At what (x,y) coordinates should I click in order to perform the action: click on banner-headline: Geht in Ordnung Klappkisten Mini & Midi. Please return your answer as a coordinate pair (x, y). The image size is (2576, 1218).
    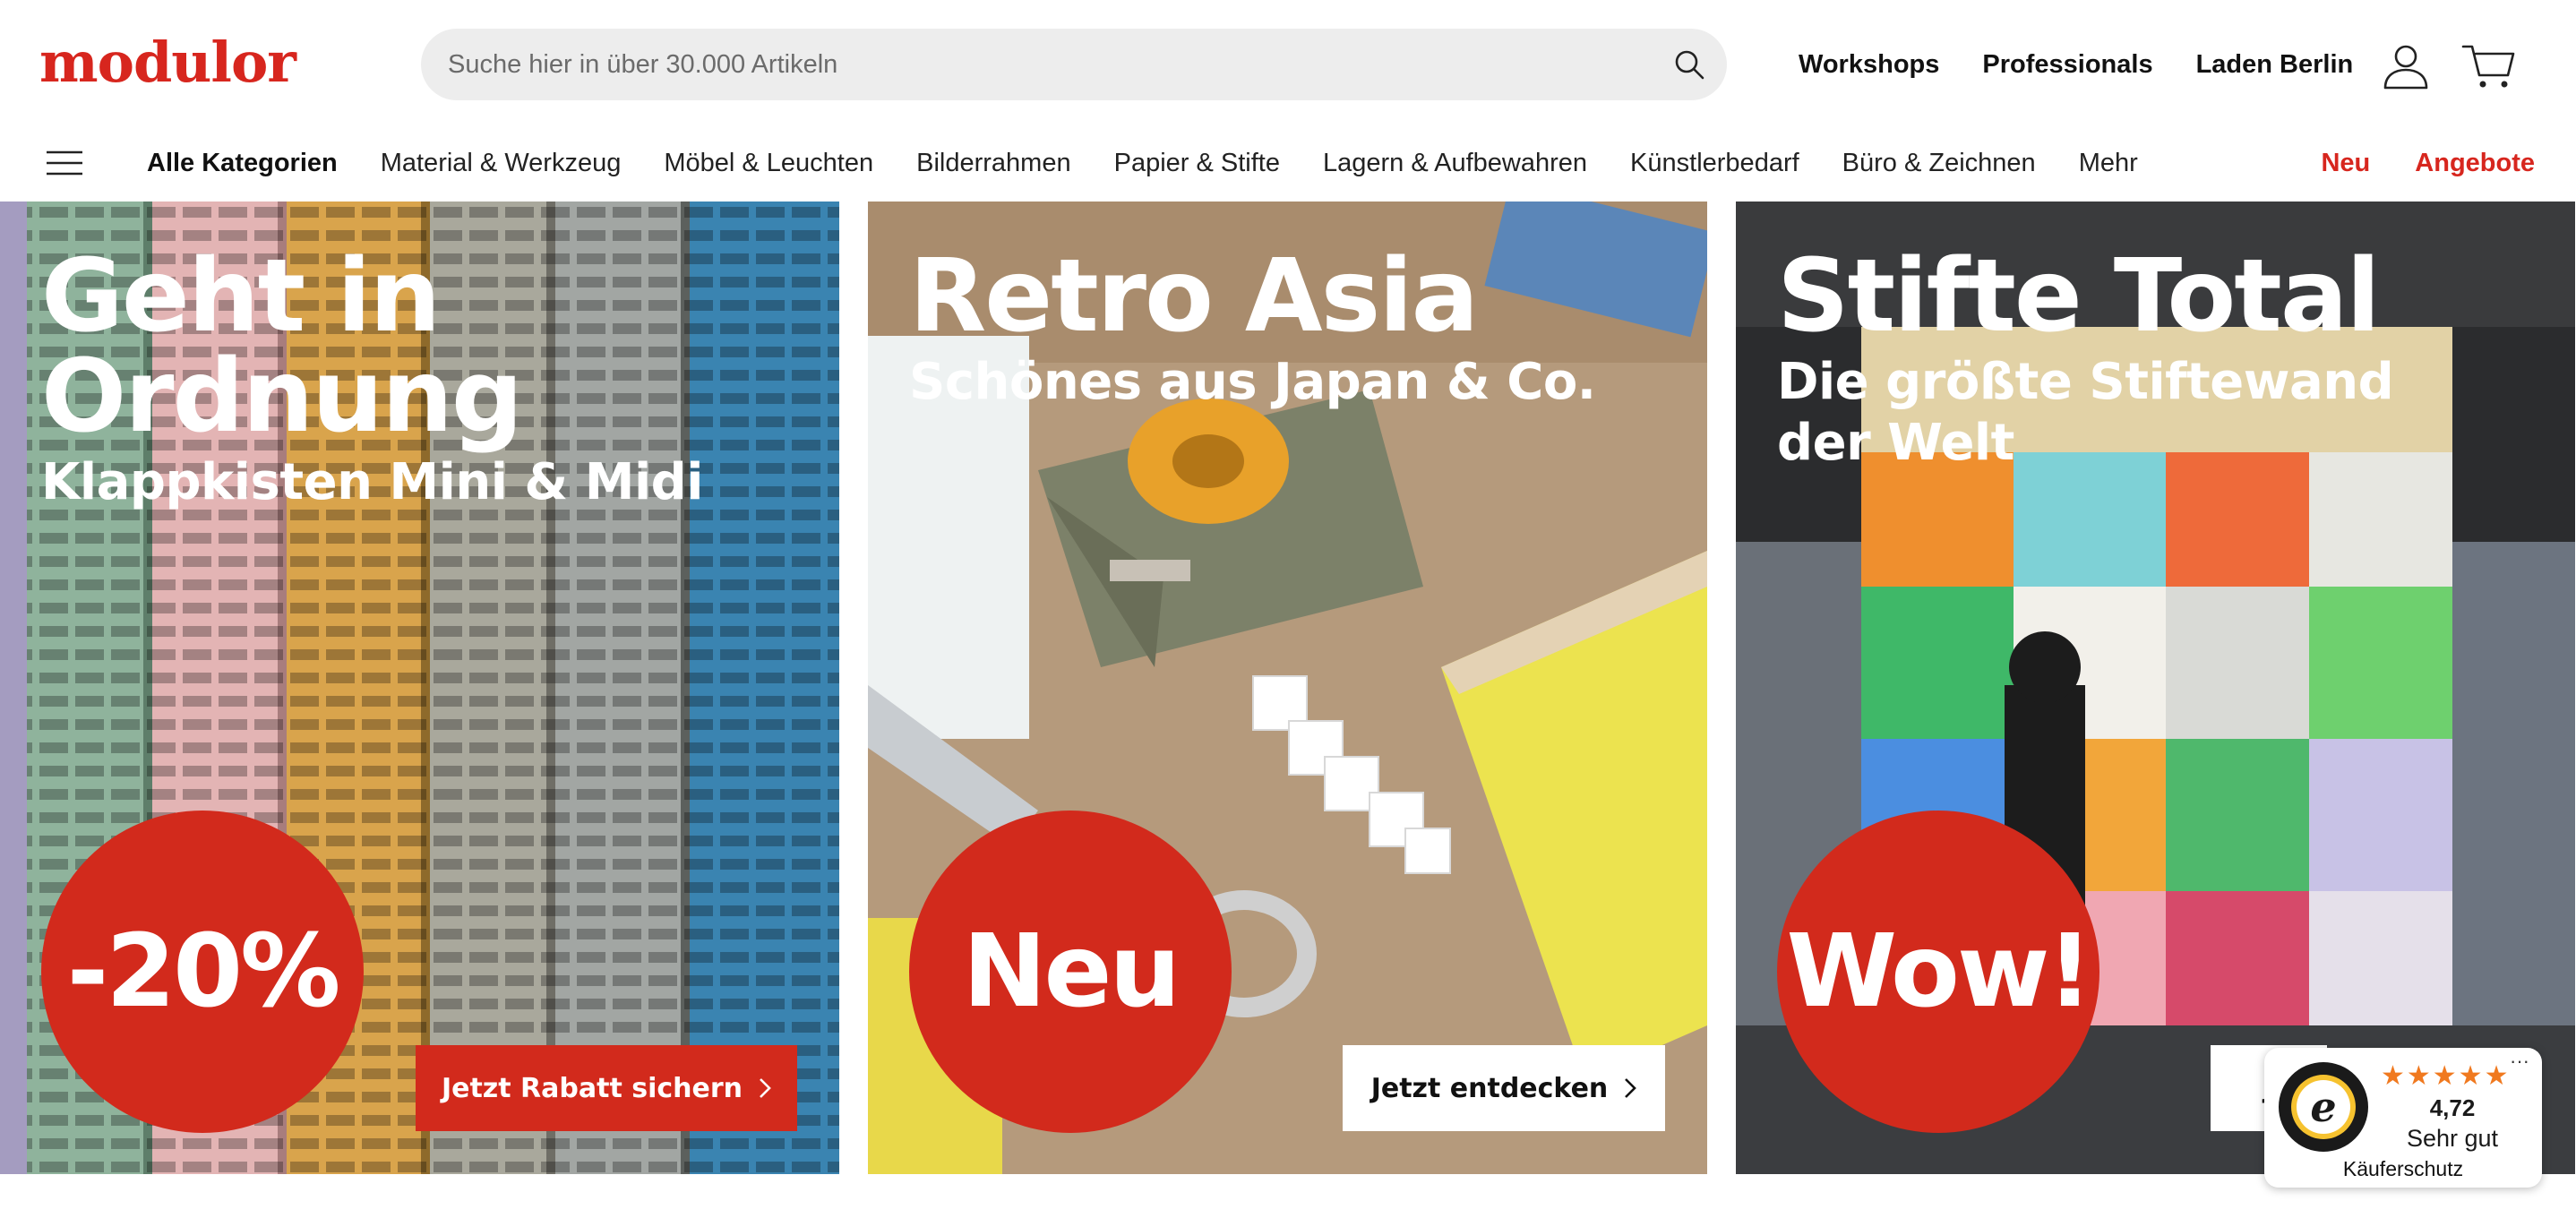
    Looking at the image, I should click on (372, 379).